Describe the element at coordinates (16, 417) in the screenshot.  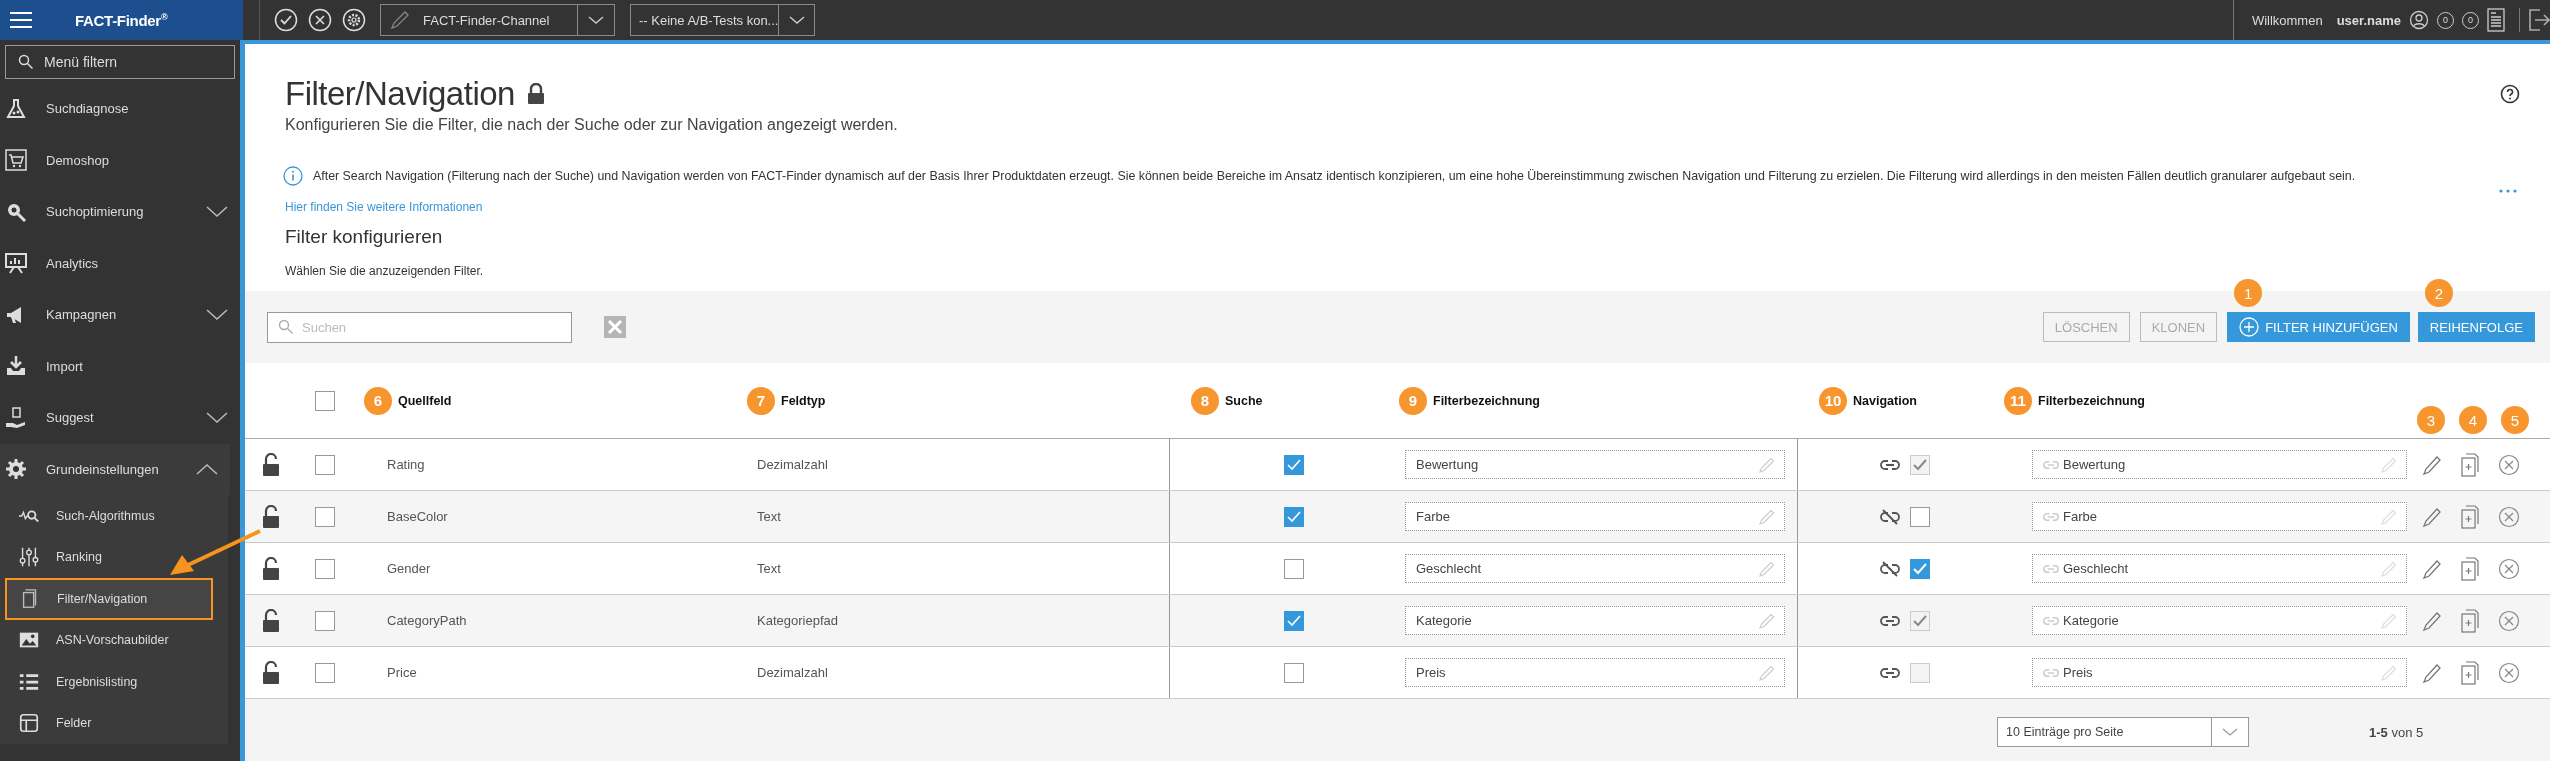
I see `hand-document-icon` at that location.